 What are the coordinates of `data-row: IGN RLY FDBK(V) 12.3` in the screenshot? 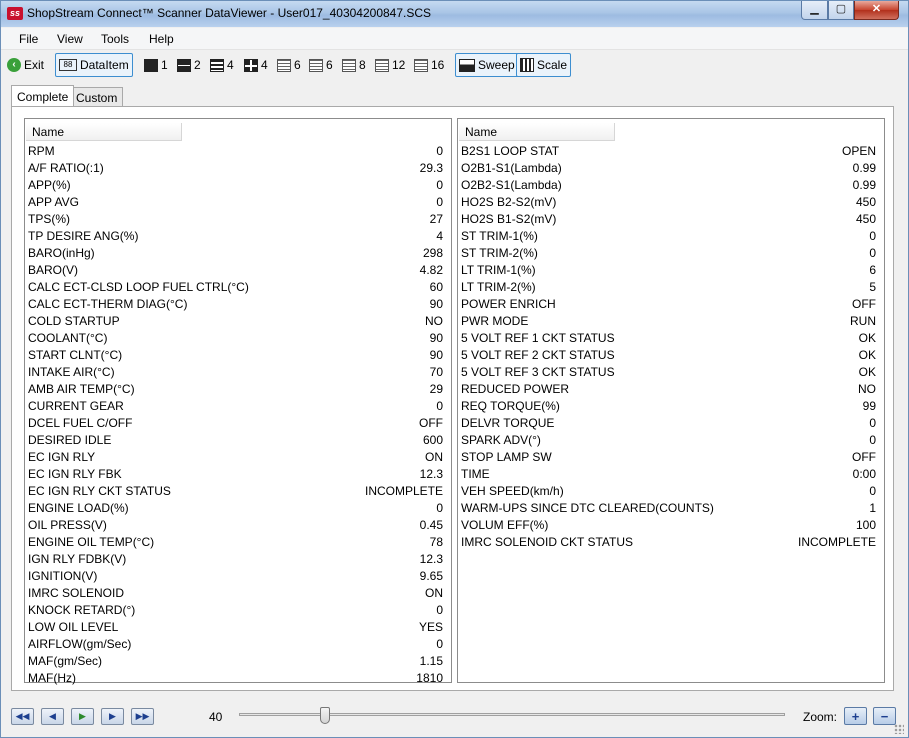 It's located at (238, 559).